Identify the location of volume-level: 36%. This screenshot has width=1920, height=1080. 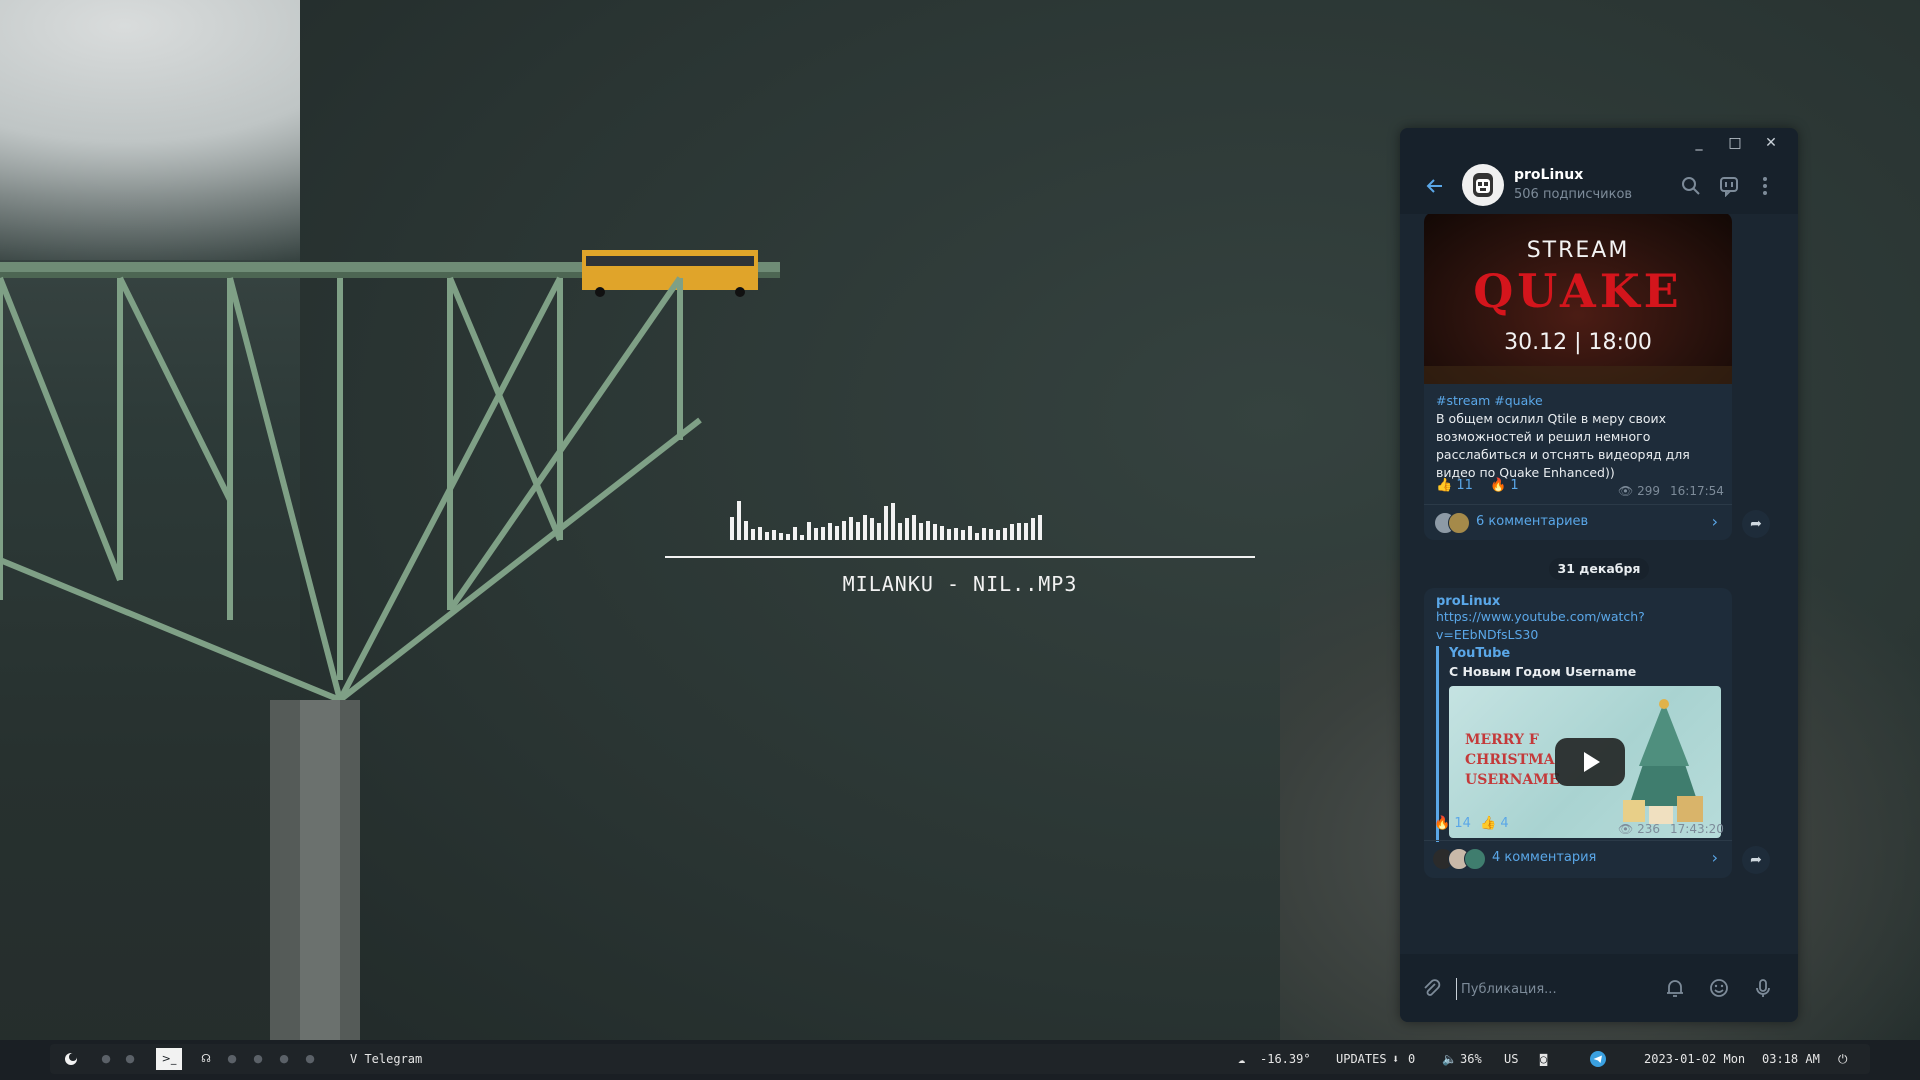
(1471, 1059).